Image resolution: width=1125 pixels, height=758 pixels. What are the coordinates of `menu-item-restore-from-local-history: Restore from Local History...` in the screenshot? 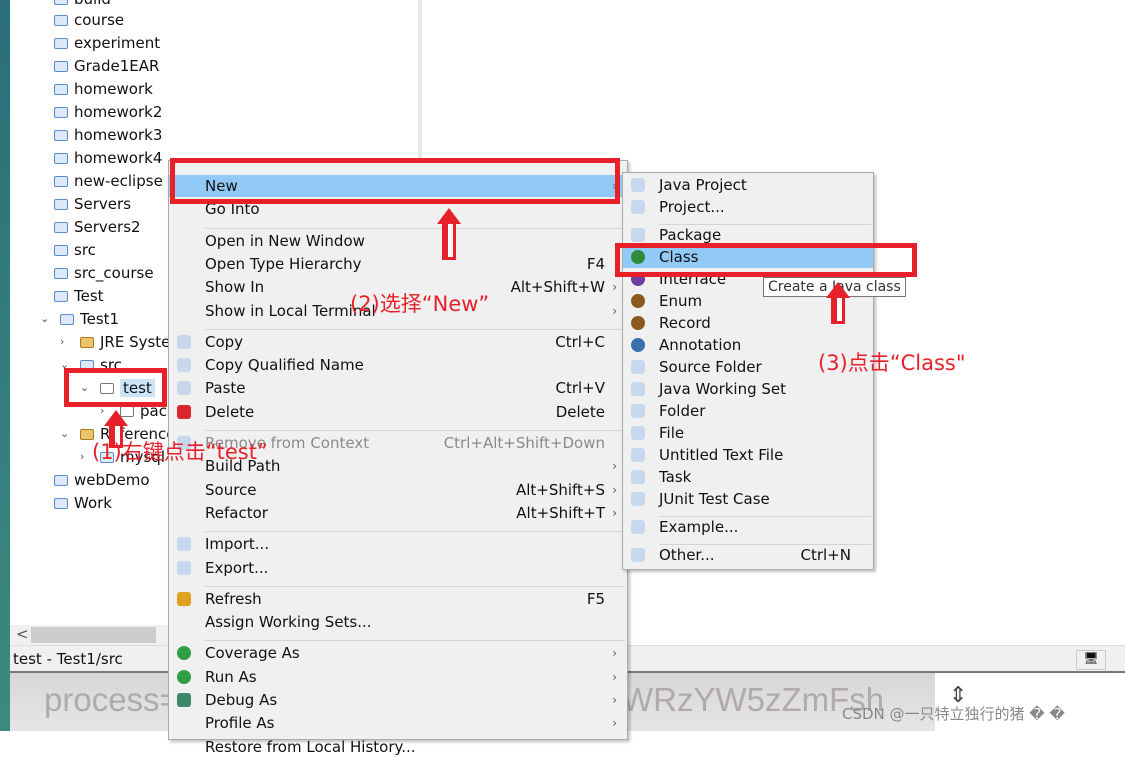 It's located at (398, 747).